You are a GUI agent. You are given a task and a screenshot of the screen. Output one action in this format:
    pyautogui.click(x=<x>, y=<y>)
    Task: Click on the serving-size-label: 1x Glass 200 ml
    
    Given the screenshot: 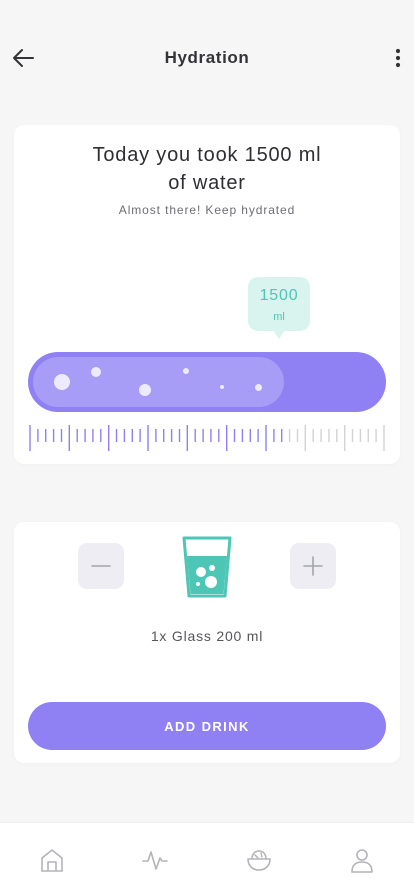 What is the action you would take?
    pyautogui.click(x=207, y=636)
    